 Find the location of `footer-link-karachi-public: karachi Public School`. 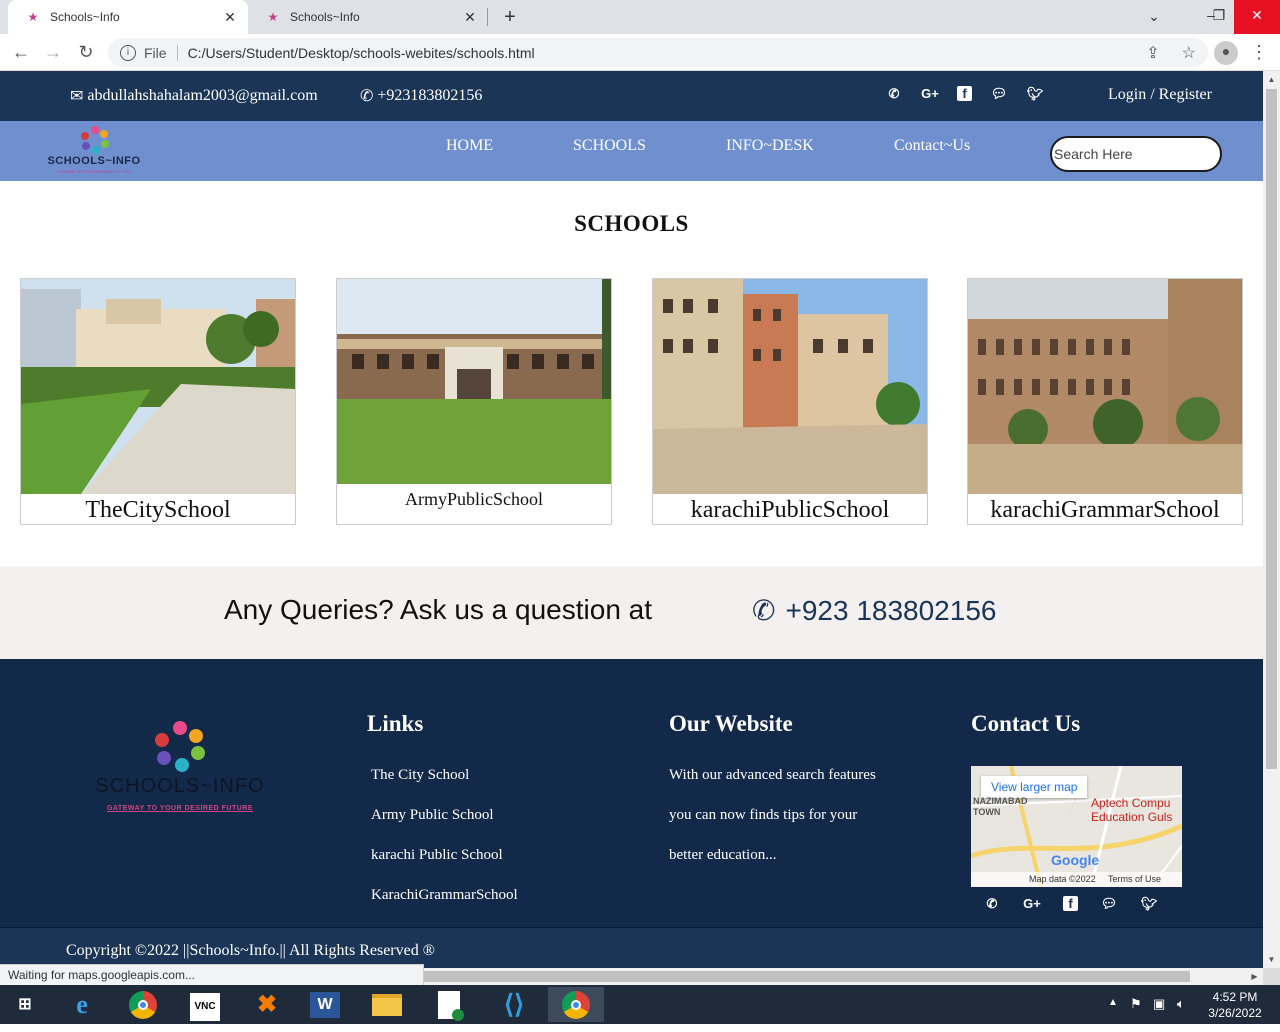

footer-link-karachi-public: karachi Public School is located at coordinates (437, 855).